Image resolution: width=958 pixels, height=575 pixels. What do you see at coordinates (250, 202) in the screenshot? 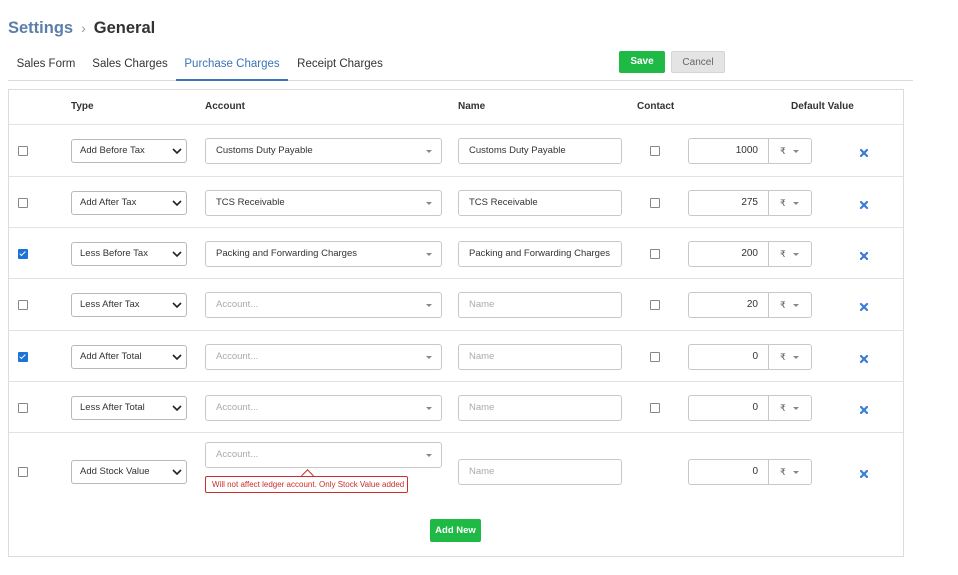
I see `account-select-value: TCS Receivable` at bounding box center [250, 202].